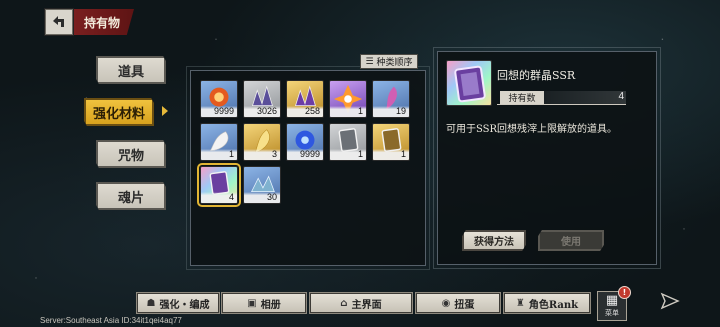  What do you see at coordinates (612, 313) in the screenshot?
I see `menu-label: 菜单` at bounding box center [612, 313].